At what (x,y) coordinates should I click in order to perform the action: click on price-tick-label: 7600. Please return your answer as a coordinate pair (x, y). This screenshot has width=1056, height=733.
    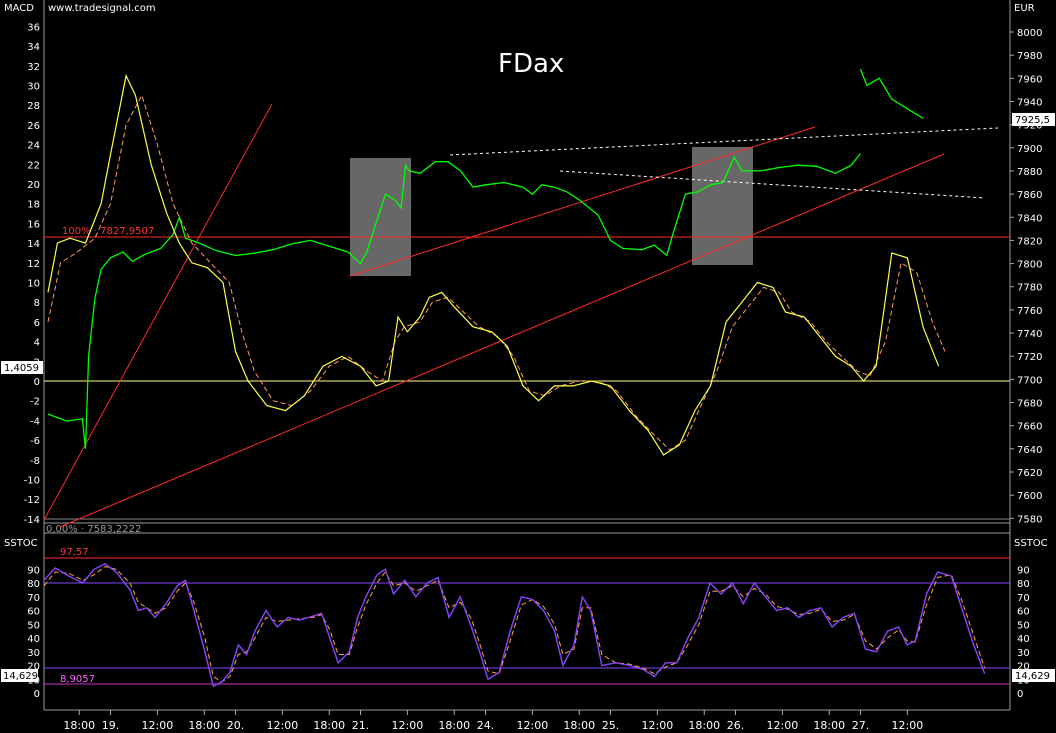
    Looking at the image, I should click on (1029, 496).